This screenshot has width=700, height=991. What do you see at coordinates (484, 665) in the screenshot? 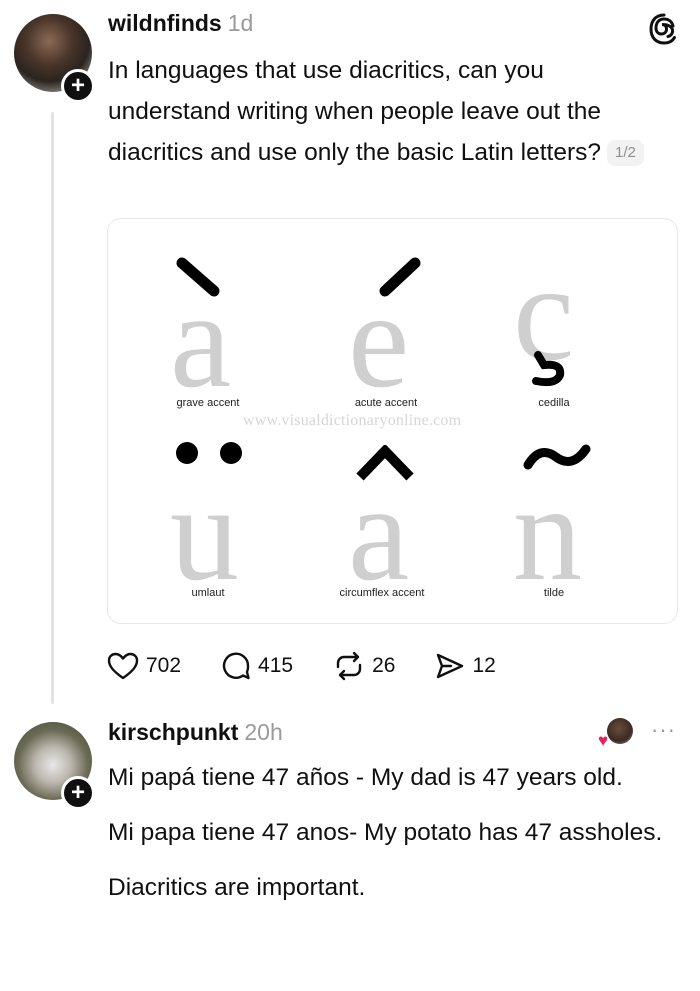
I see `share-count: 12` at bounding box center [484, 665].